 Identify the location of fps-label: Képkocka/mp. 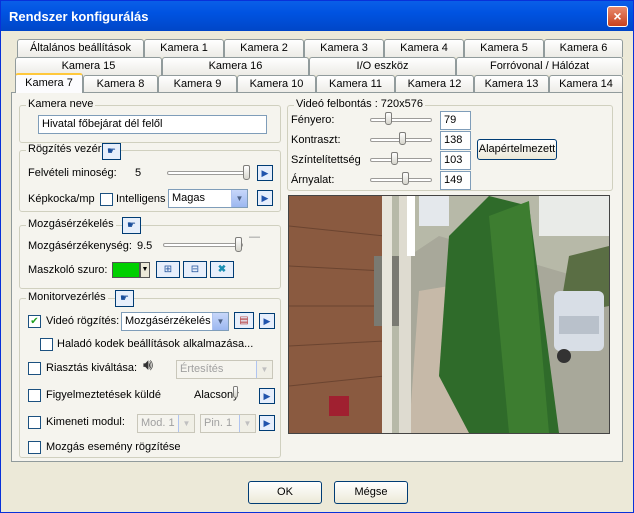
(61, 199).